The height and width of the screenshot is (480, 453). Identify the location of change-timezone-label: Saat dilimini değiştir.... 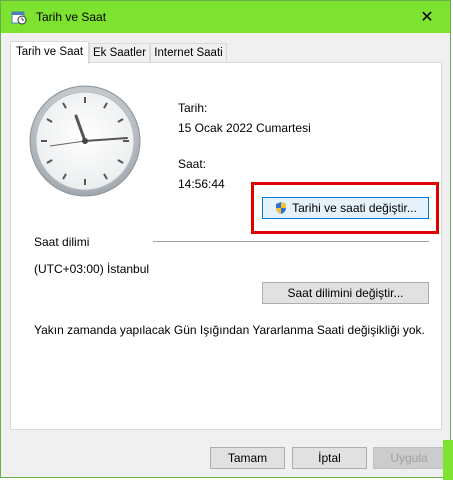
(345, 293).